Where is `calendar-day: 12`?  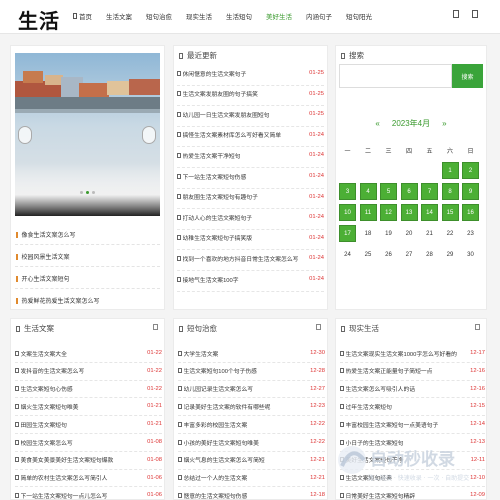
calendar-day: 12 is located at coordinates (388, 212).